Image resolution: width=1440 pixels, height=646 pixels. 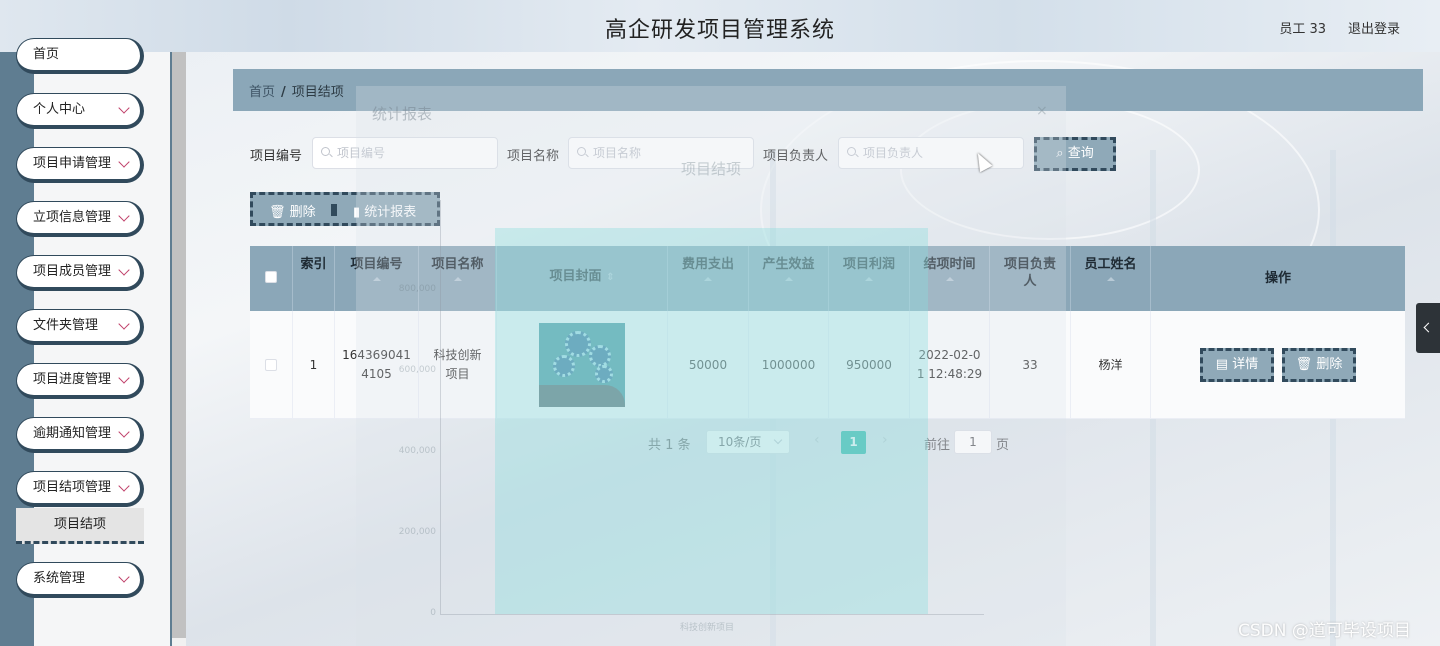 I want to click on chart-title: 项目结项, so click(x=711, y=169).